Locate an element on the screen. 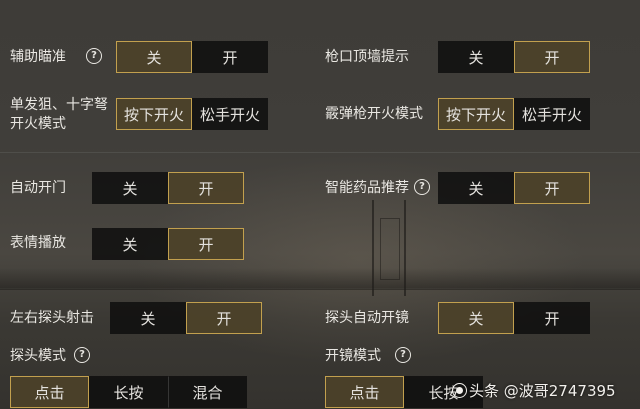 The height and width of the screenshot is (409, 640). peek-fire-toggle: 关 开 is located at coordinates (186, 318).